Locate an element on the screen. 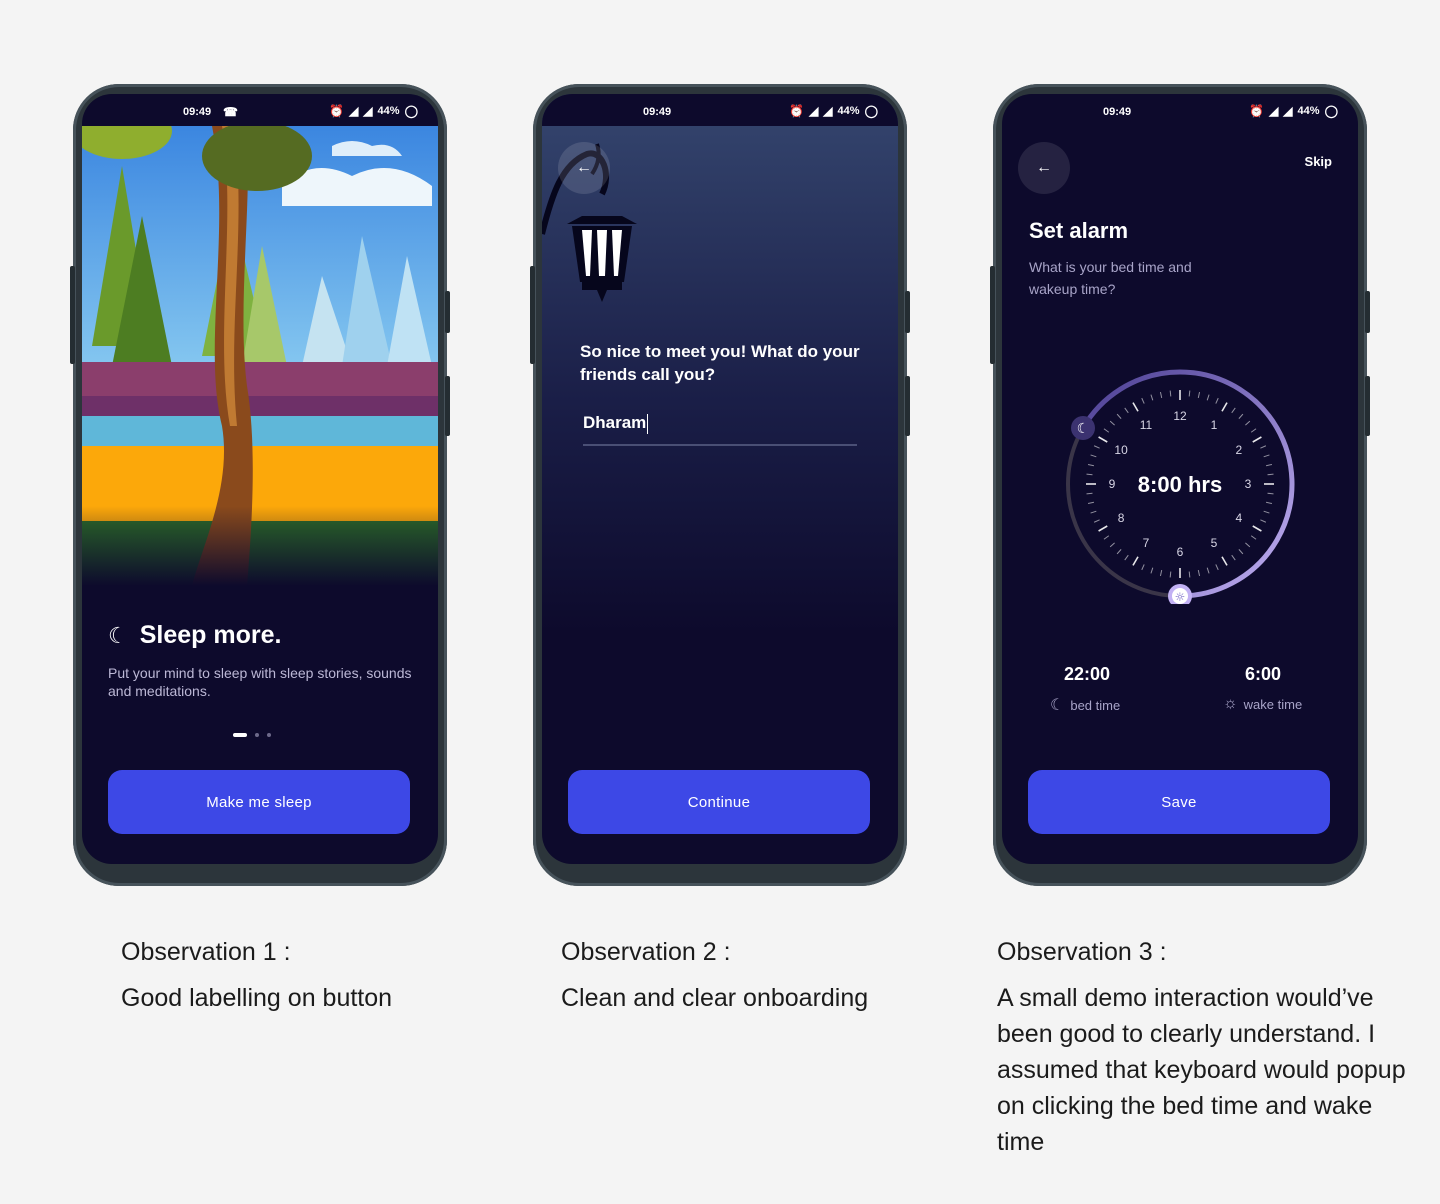 The image size is (1440, 1204). dial-number: 4 is located at coordinates (1239, 518).